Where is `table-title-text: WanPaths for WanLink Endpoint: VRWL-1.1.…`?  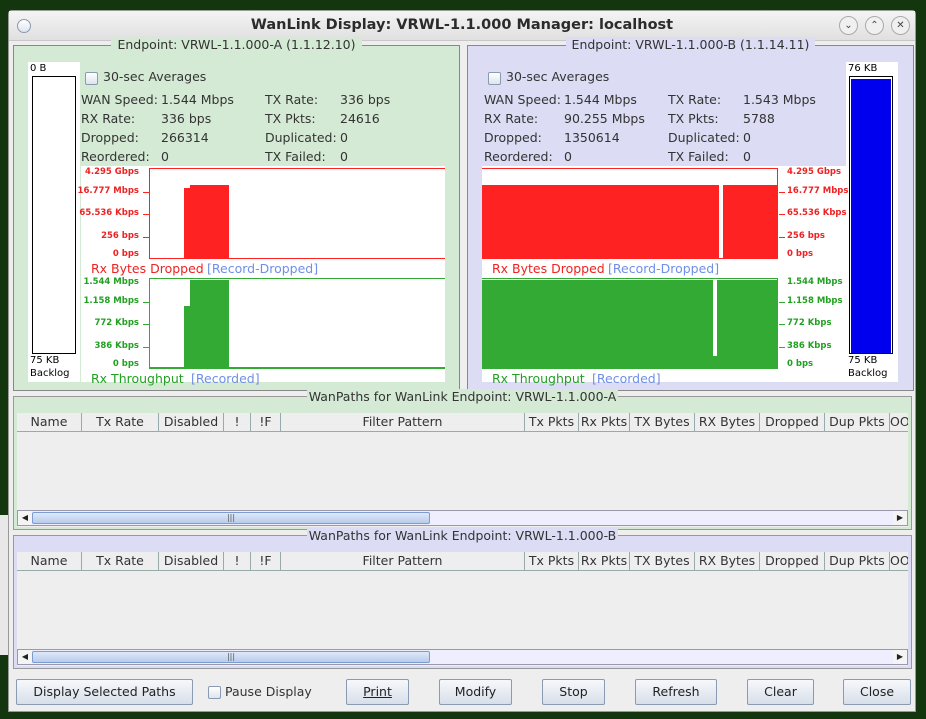
table-title-text: WanPaths for WanLink Endpoint: VRWL-1.1.… is located at coordinates (462, 396).